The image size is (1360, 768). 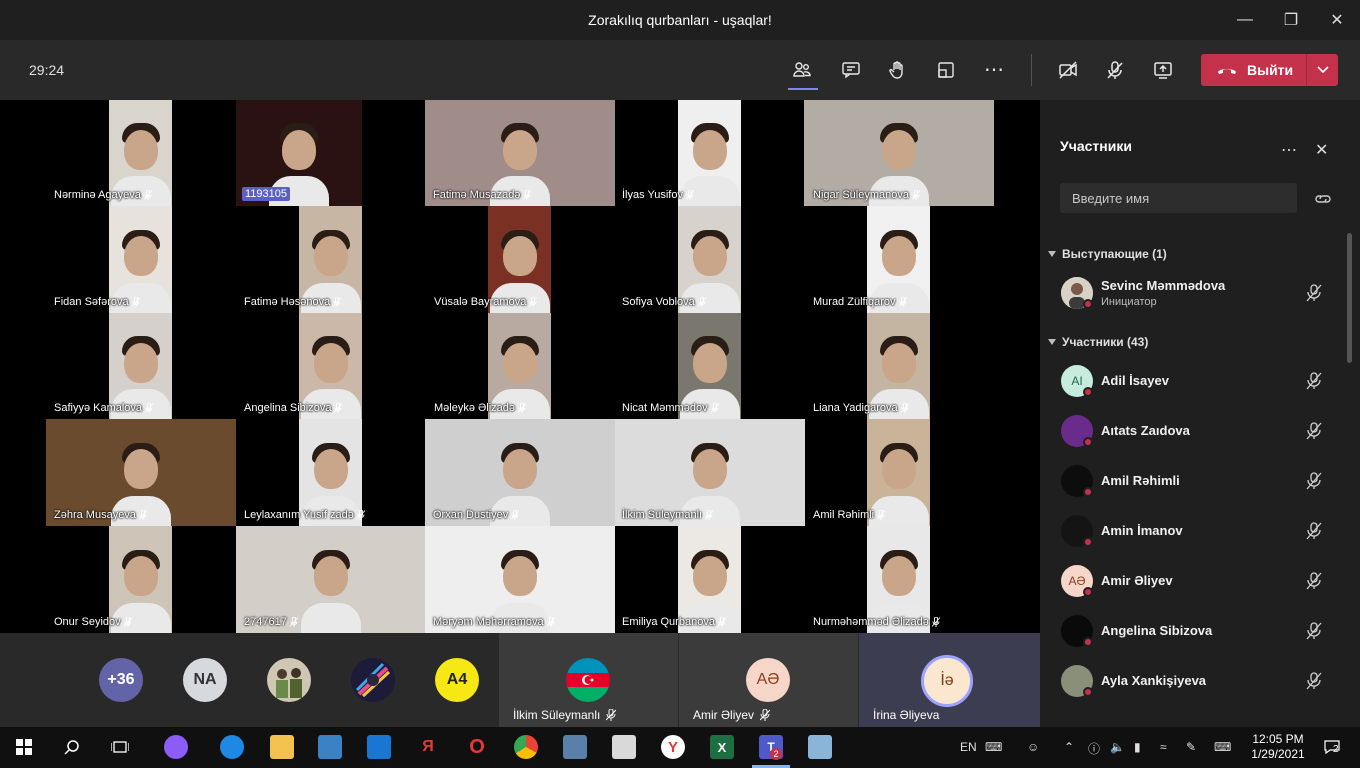 I want to click on video-tile: Emiliya Qurbanova, so click(x=681, y=579).